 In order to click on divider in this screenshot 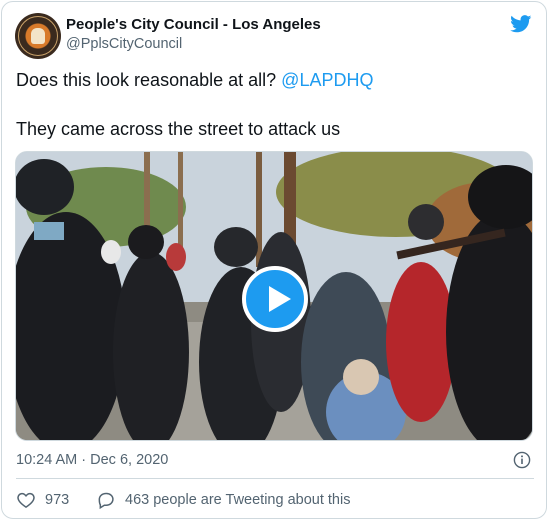, I will do `click(275, 478)`.